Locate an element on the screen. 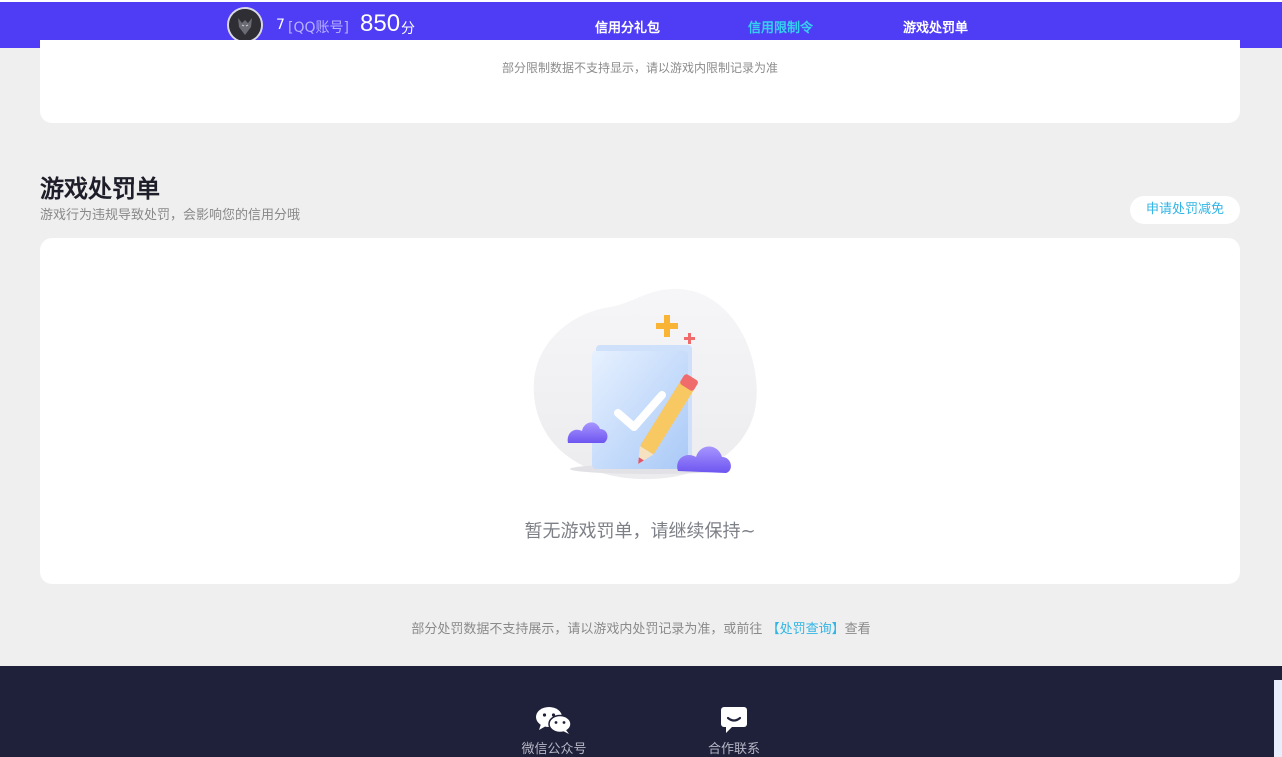 The height and width of the screenshot is (757, 1282). restriction-card: 部分限制数据不支持显示，请以游戏内限制记录为准 is located at coordinates (640, 81).